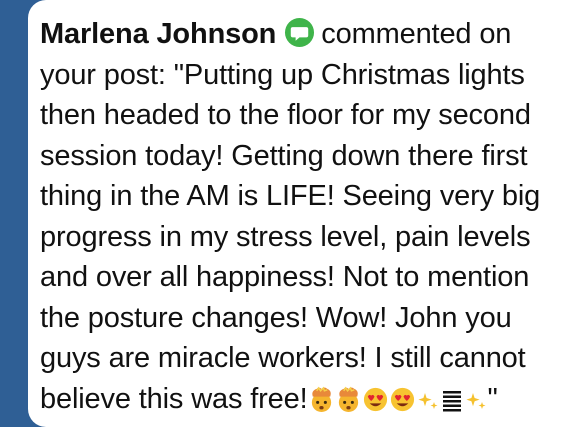 This screenshot has height=427, width=578. What do you see at coordinates (451, 400) in the screenshot?
I see `stacked-lines-emoji` at bounding box center [451, 400].